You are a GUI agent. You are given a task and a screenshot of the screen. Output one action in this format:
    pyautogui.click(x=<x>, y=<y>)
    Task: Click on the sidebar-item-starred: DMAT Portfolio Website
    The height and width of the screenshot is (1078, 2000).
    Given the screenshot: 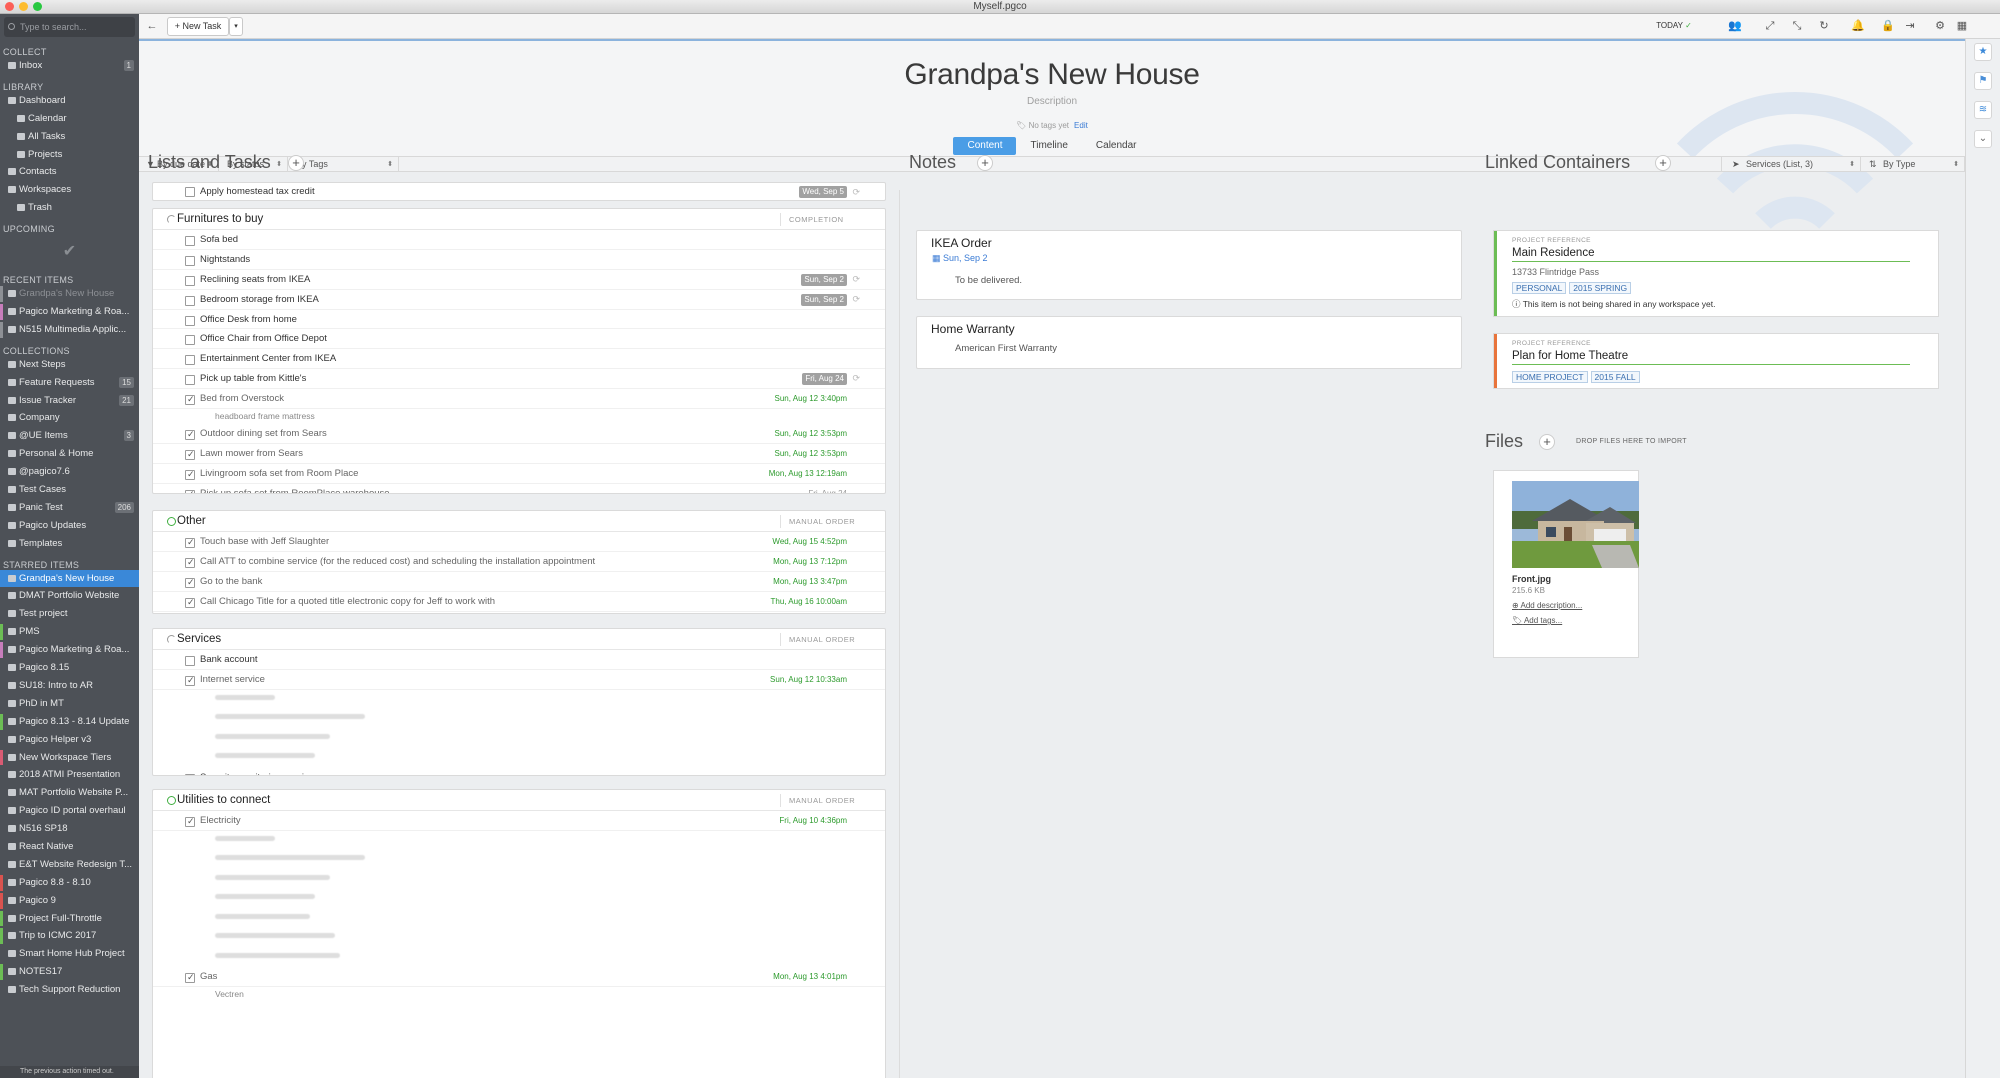 What is the action you would take?
    pyautogui.click(x=69, y=596)
    